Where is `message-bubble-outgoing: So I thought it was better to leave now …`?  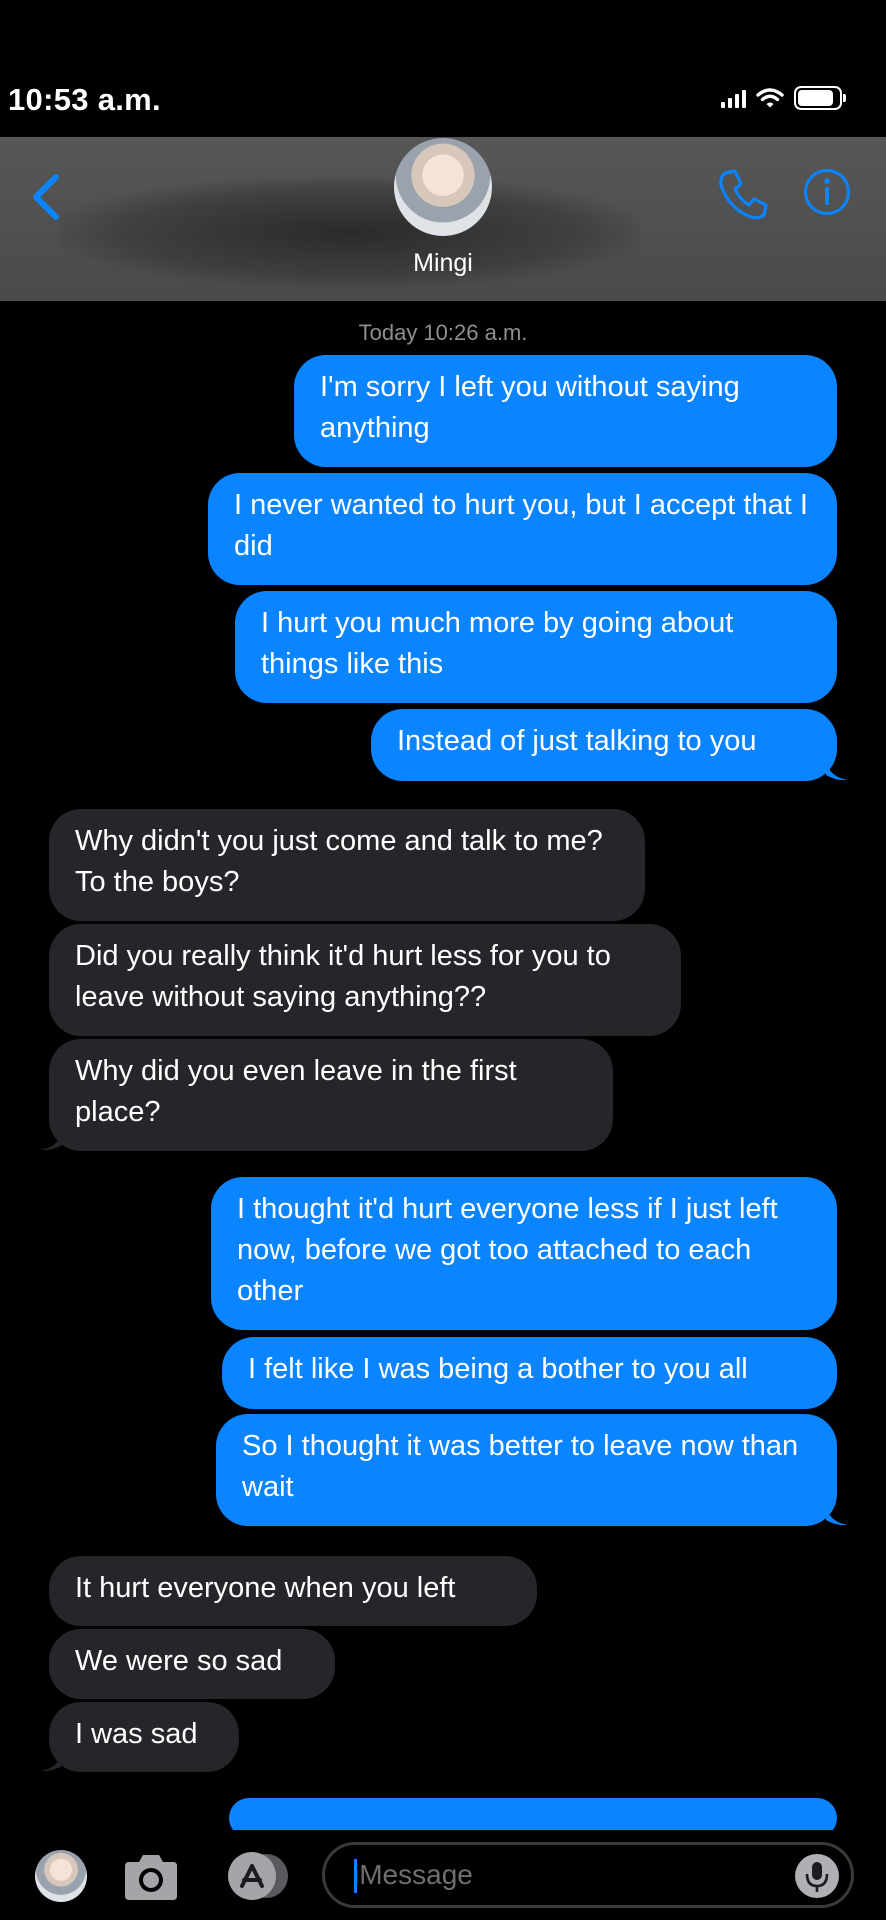
message-bubble-outgoing: So I thought it was better to leave now … is located at coordinates (526, 1470).